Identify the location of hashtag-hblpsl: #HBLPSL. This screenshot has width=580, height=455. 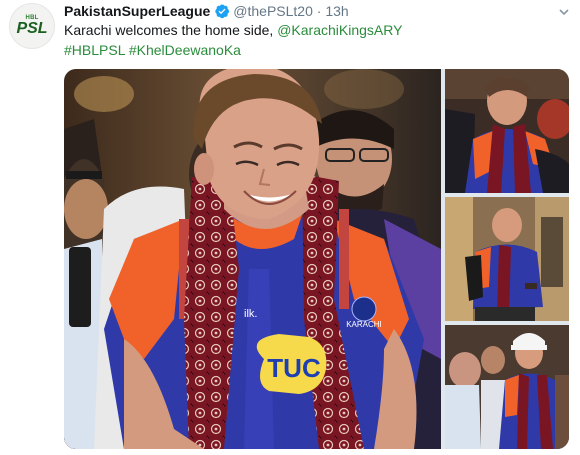
(94, 50).